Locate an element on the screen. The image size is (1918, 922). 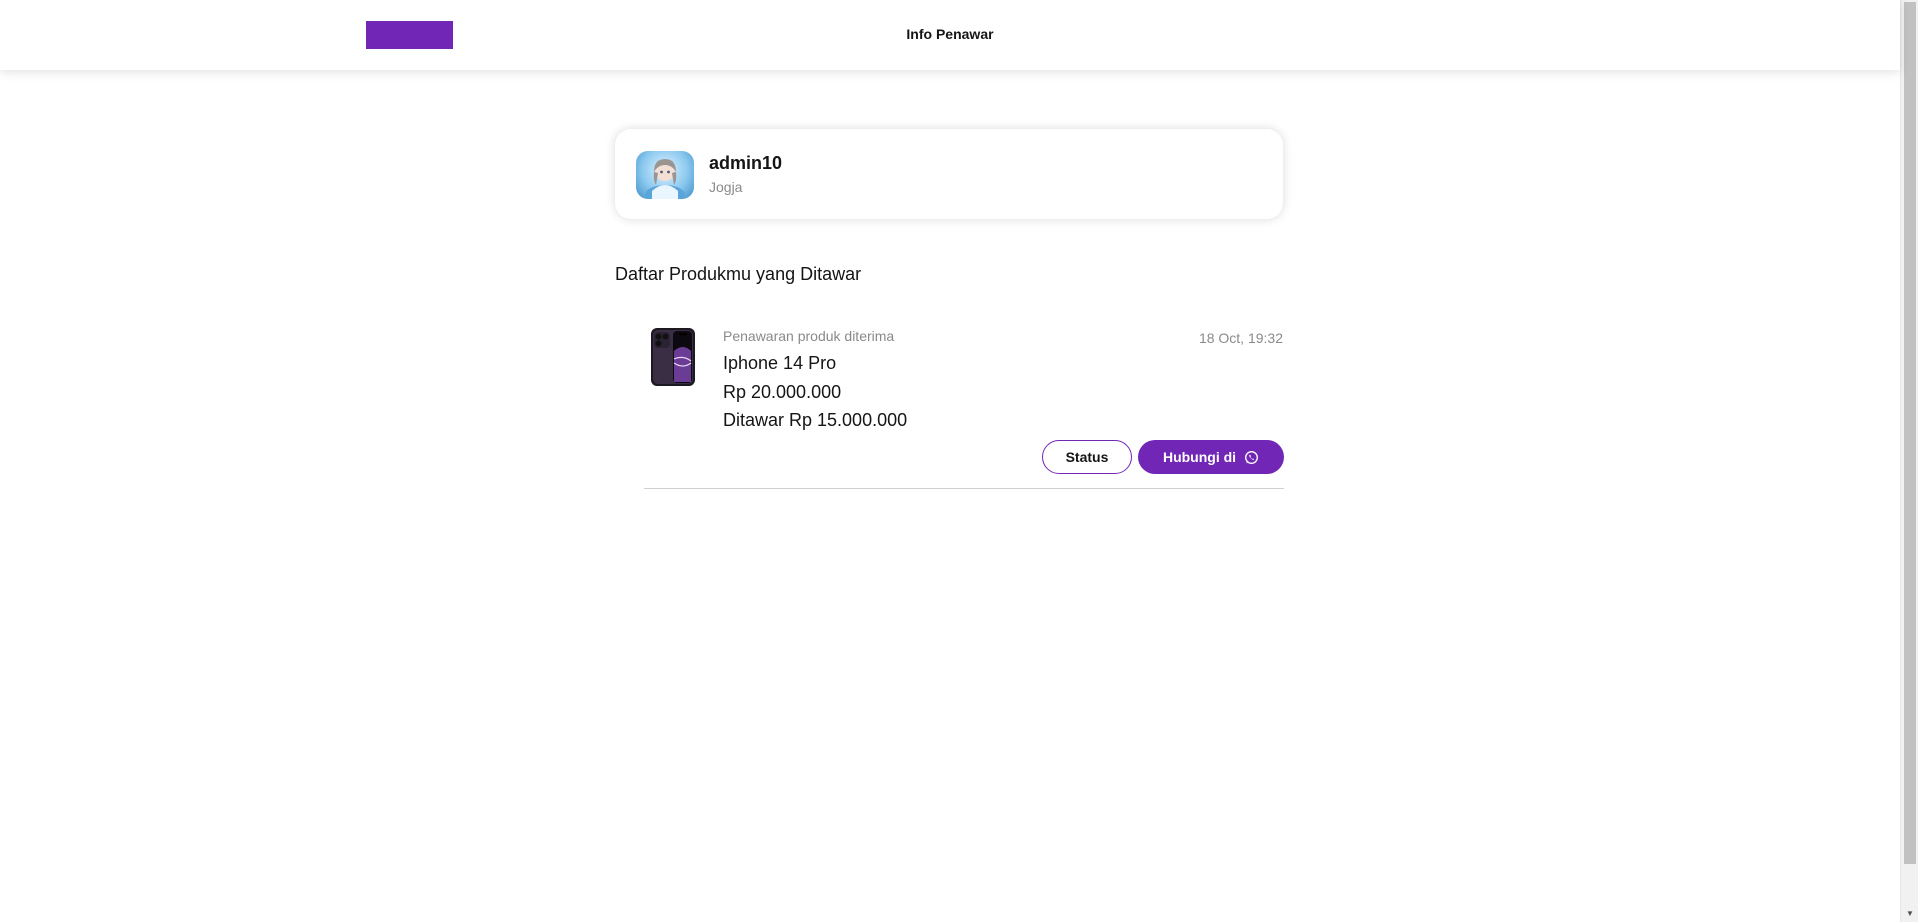
page-title: Info Penawar is located at coordinates (950, 34).